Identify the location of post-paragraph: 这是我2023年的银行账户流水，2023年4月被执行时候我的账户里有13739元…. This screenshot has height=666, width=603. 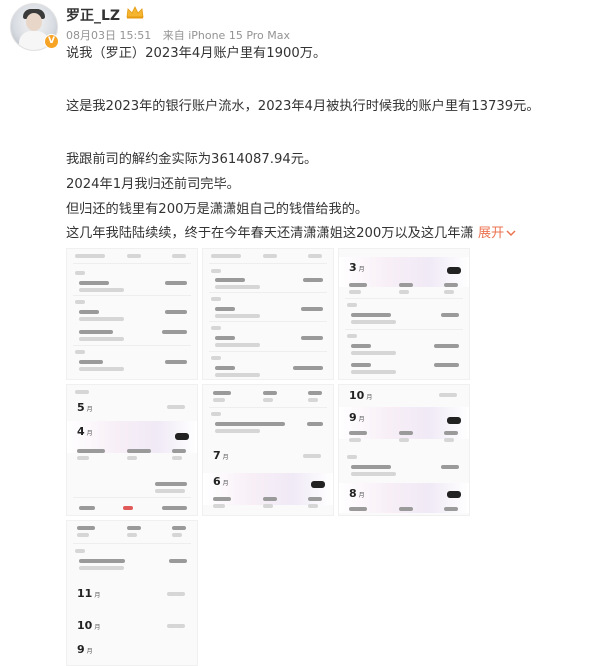
(303, 106).